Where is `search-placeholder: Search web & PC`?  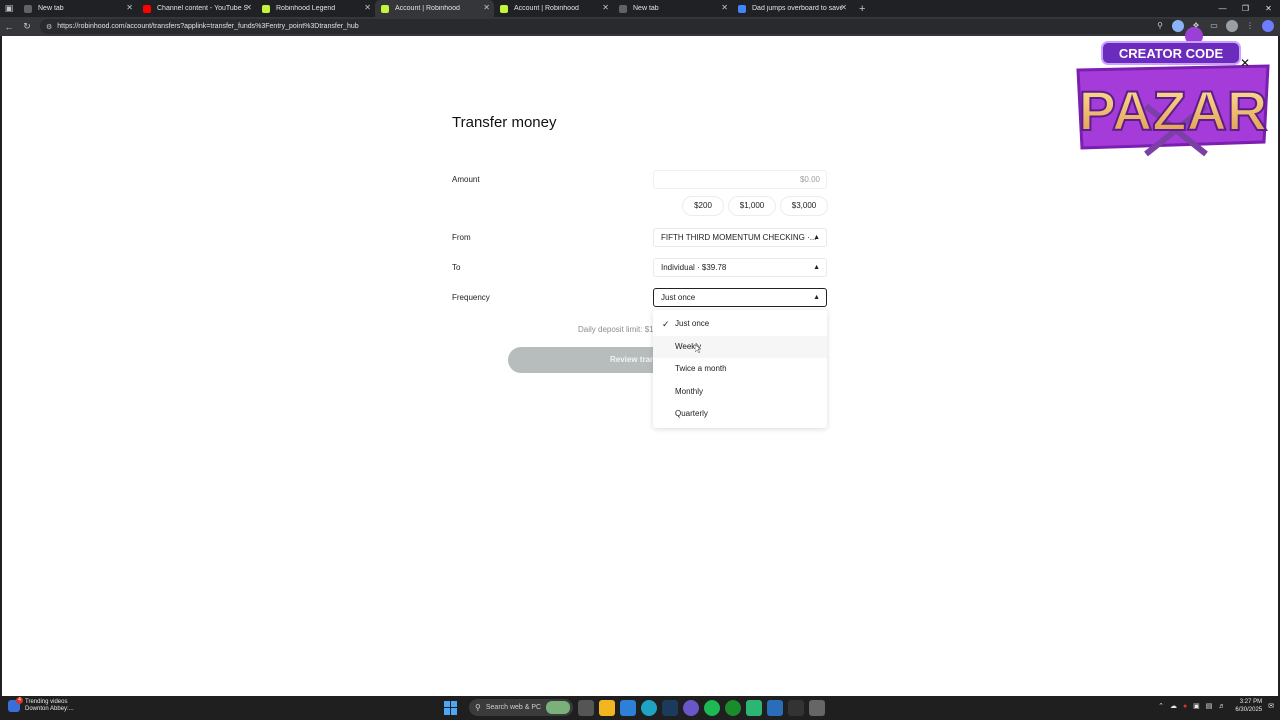 search-placeholder: Search web & PC is located at coordinates (513, 707).